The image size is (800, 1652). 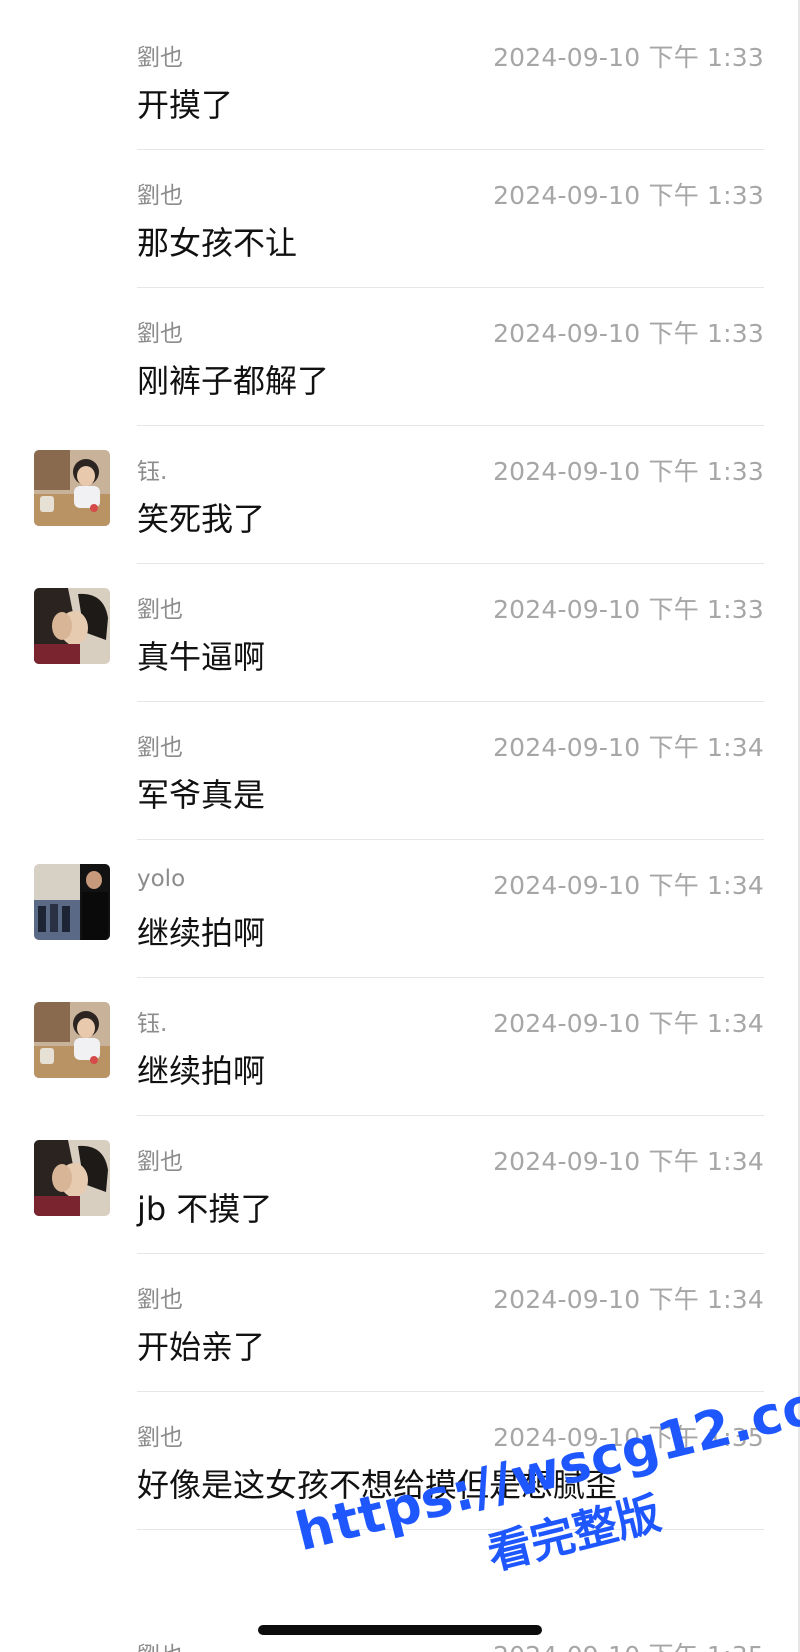 What do you see at coordinates (400, 1185) in the screenshot?
I see `message-item: 劉也 2024-09-10 下午 1:34 jb 不摸了` at bounding box center [400, 1185].